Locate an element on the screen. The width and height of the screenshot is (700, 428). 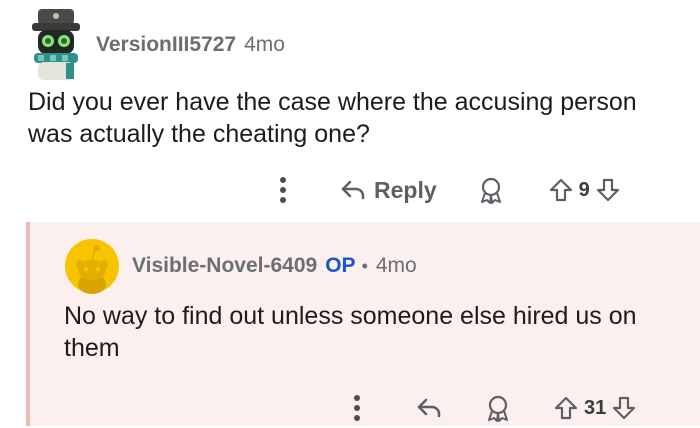
reply-button is located at coordinates (429, 408).